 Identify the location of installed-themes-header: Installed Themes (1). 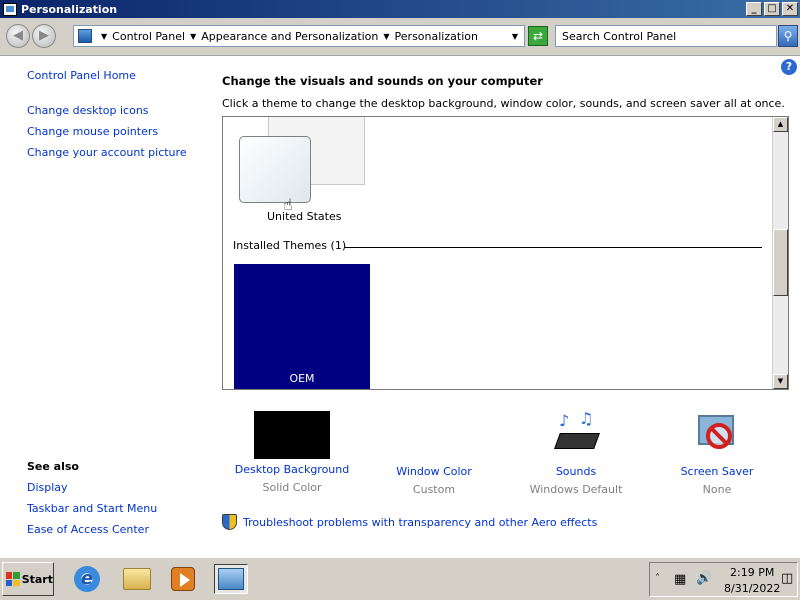
(290, 245).